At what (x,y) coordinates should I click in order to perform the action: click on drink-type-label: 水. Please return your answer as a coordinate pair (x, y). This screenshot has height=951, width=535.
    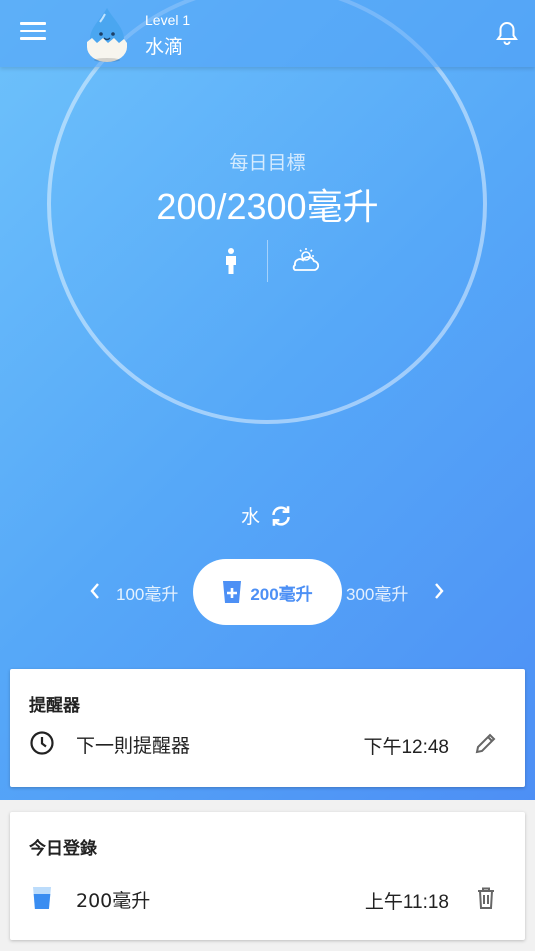
    Looking at the image, I should click on (250, 517).